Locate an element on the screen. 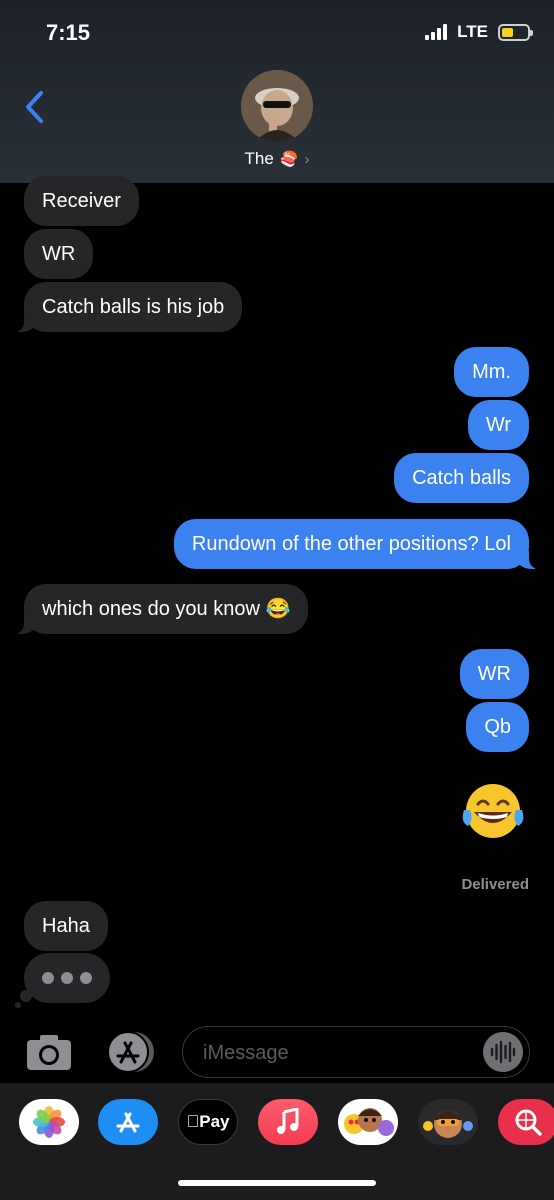  message-text: Haha is located at coordinates (66, 926).